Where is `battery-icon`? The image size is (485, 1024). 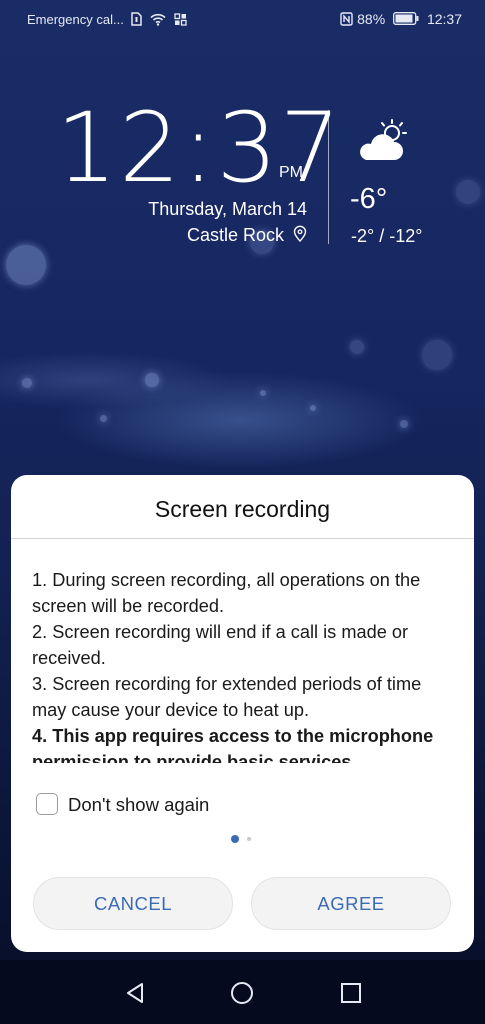
battery-icon is located at coordinates (406, 20).